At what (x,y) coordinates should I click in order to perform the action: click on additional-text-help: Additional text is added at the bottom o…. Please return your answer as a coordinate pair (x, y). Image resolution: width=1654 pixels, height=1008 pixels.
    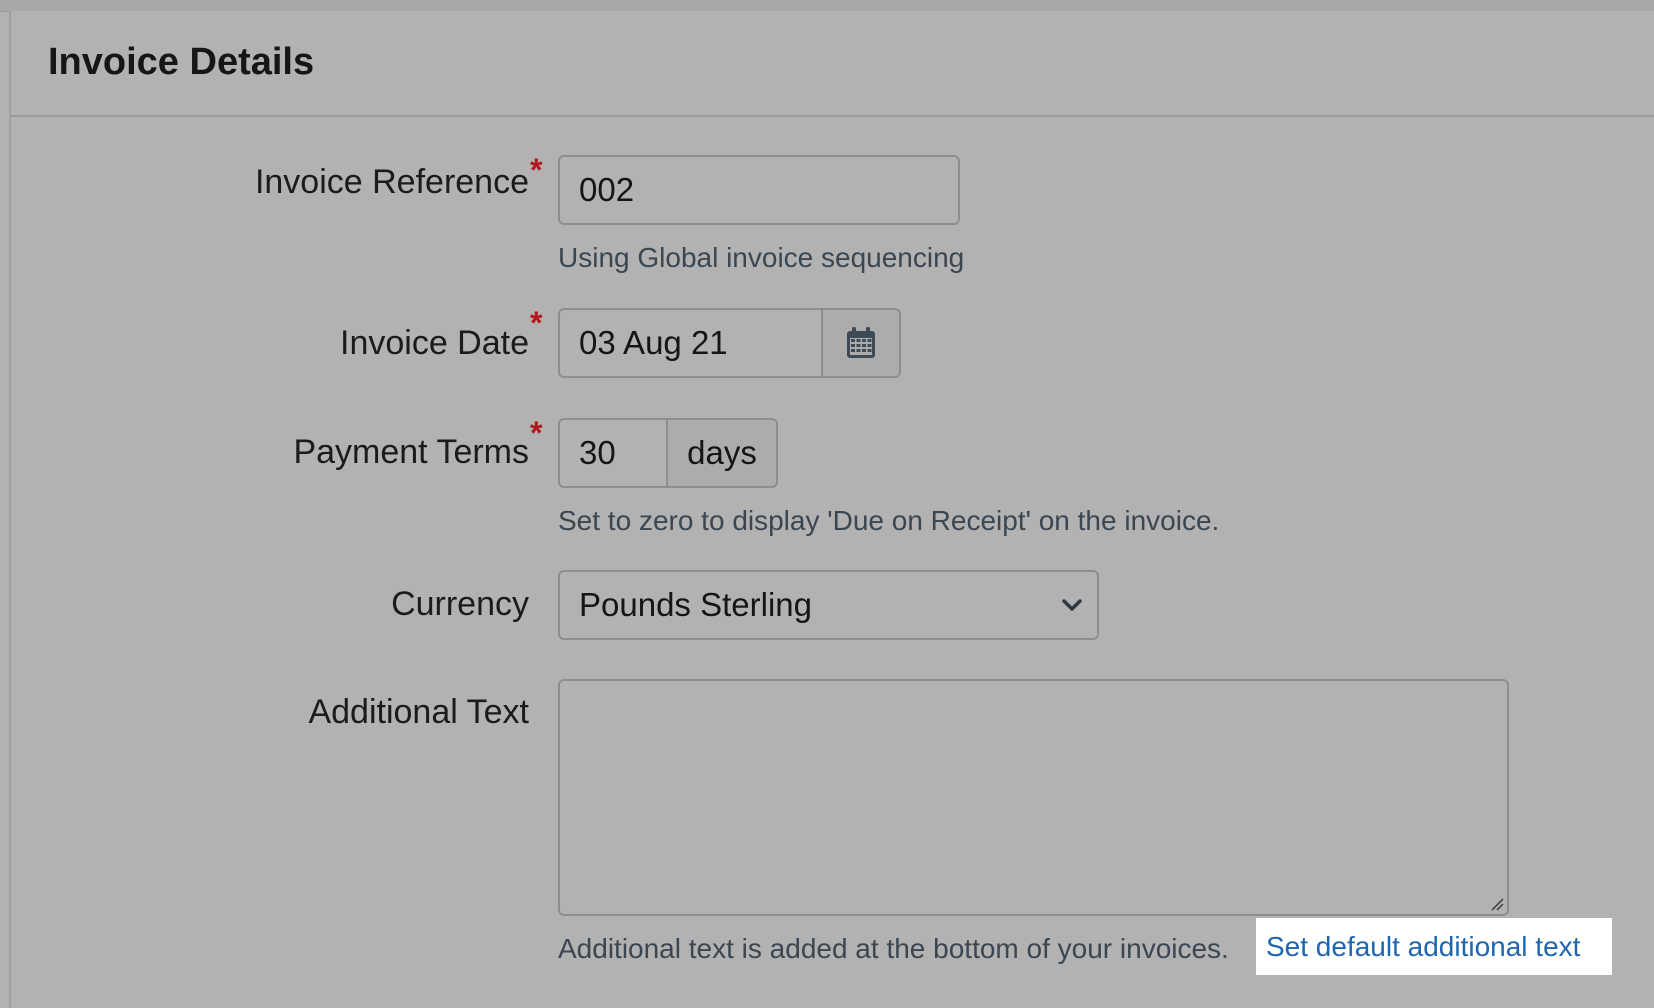
    Looking at the image, I should click on (893, 948).